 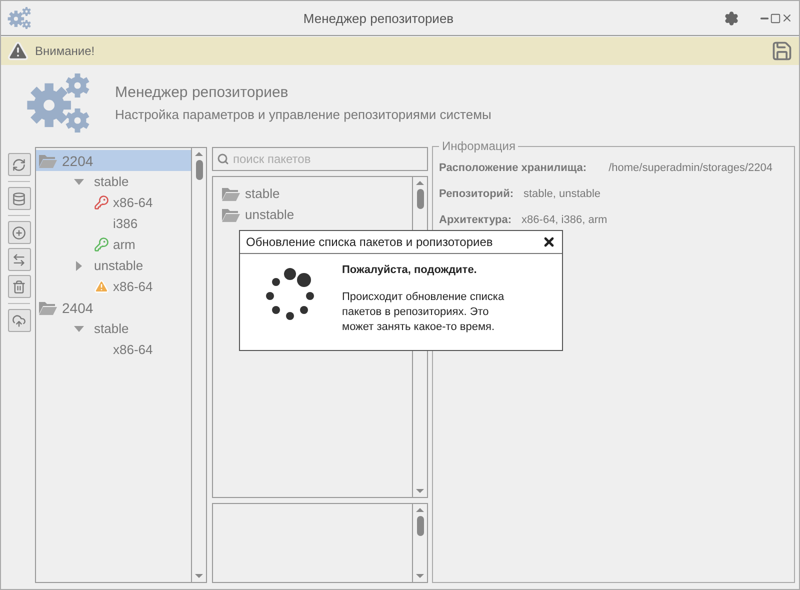 What do you see at coordinates (113, 244) in the screenshot?
I see `tree-item: arm` at bounding box center [113, 244].